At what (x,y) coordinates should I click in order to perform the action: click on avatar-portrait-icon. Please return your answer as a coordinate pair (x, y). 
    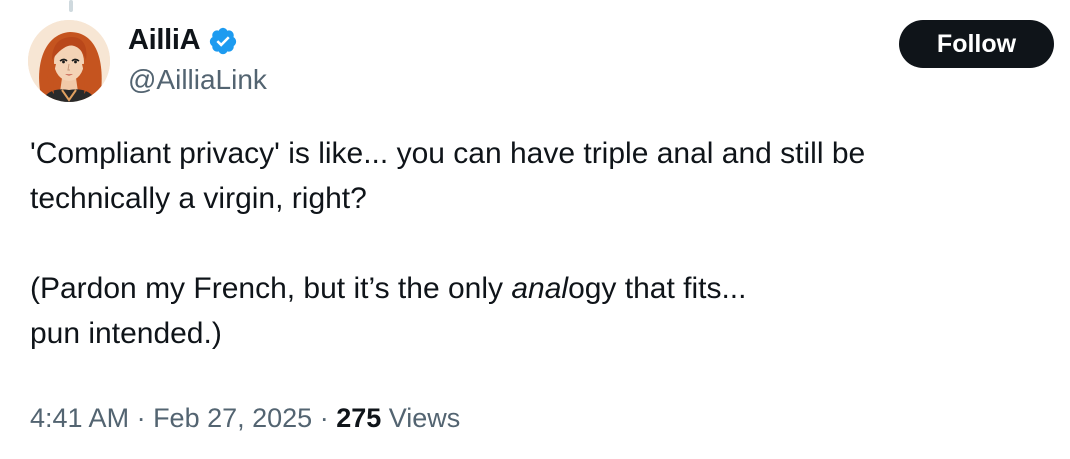
    Looking at the image, I should click on (69, 61).